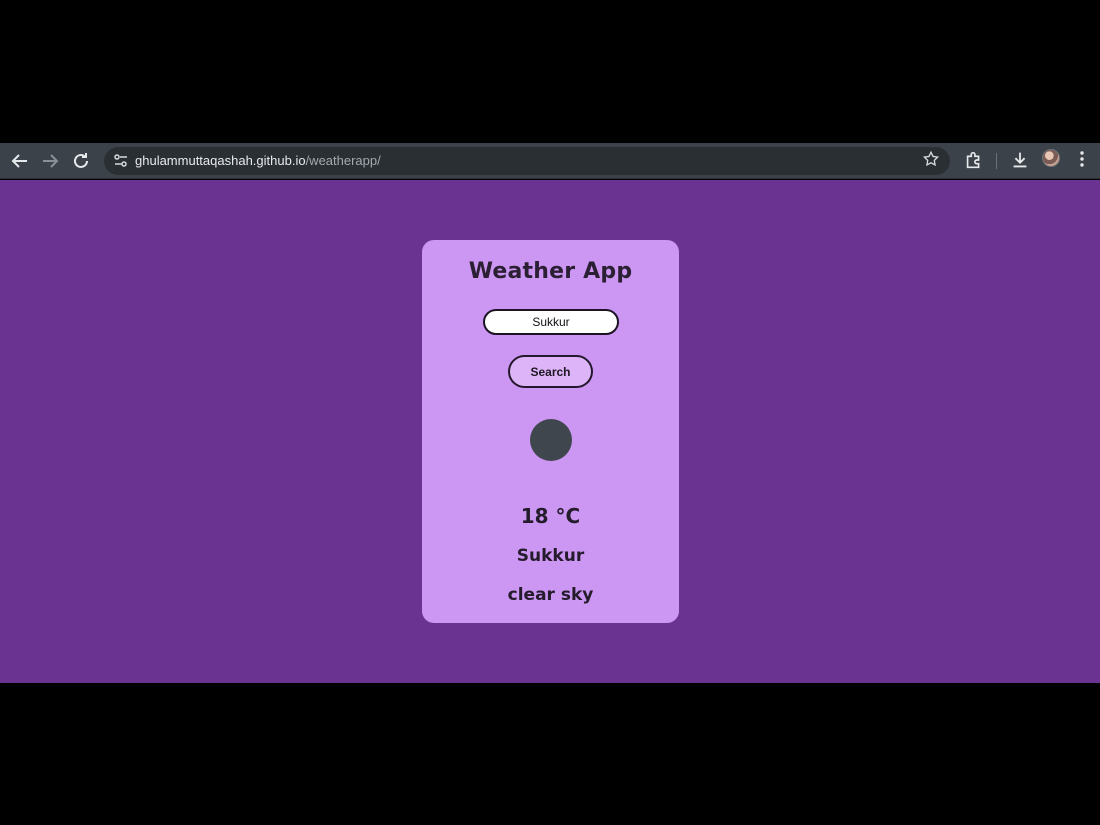 Image resolution: width=1100 pixels, height=825 pixels. I want to click on browser-menu-button, so click(1082, 159).